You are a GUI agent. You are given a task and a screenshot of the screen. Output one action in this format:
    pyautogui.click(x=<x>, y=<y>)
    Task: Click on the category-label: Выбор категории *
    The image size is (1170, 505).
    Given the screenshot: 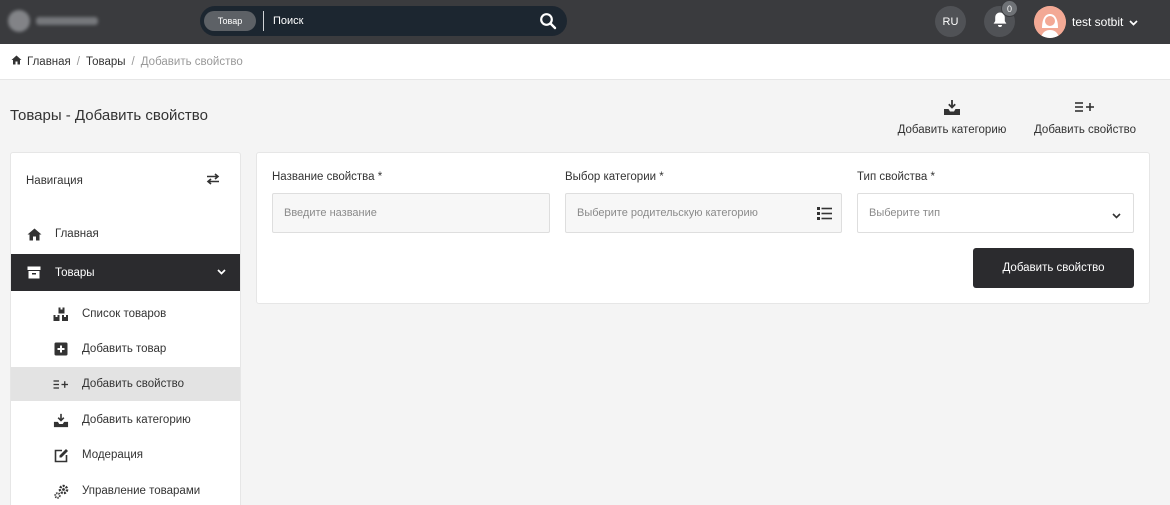 What is the action you would take?
    pyautogui.click(x=614, y=177)
    